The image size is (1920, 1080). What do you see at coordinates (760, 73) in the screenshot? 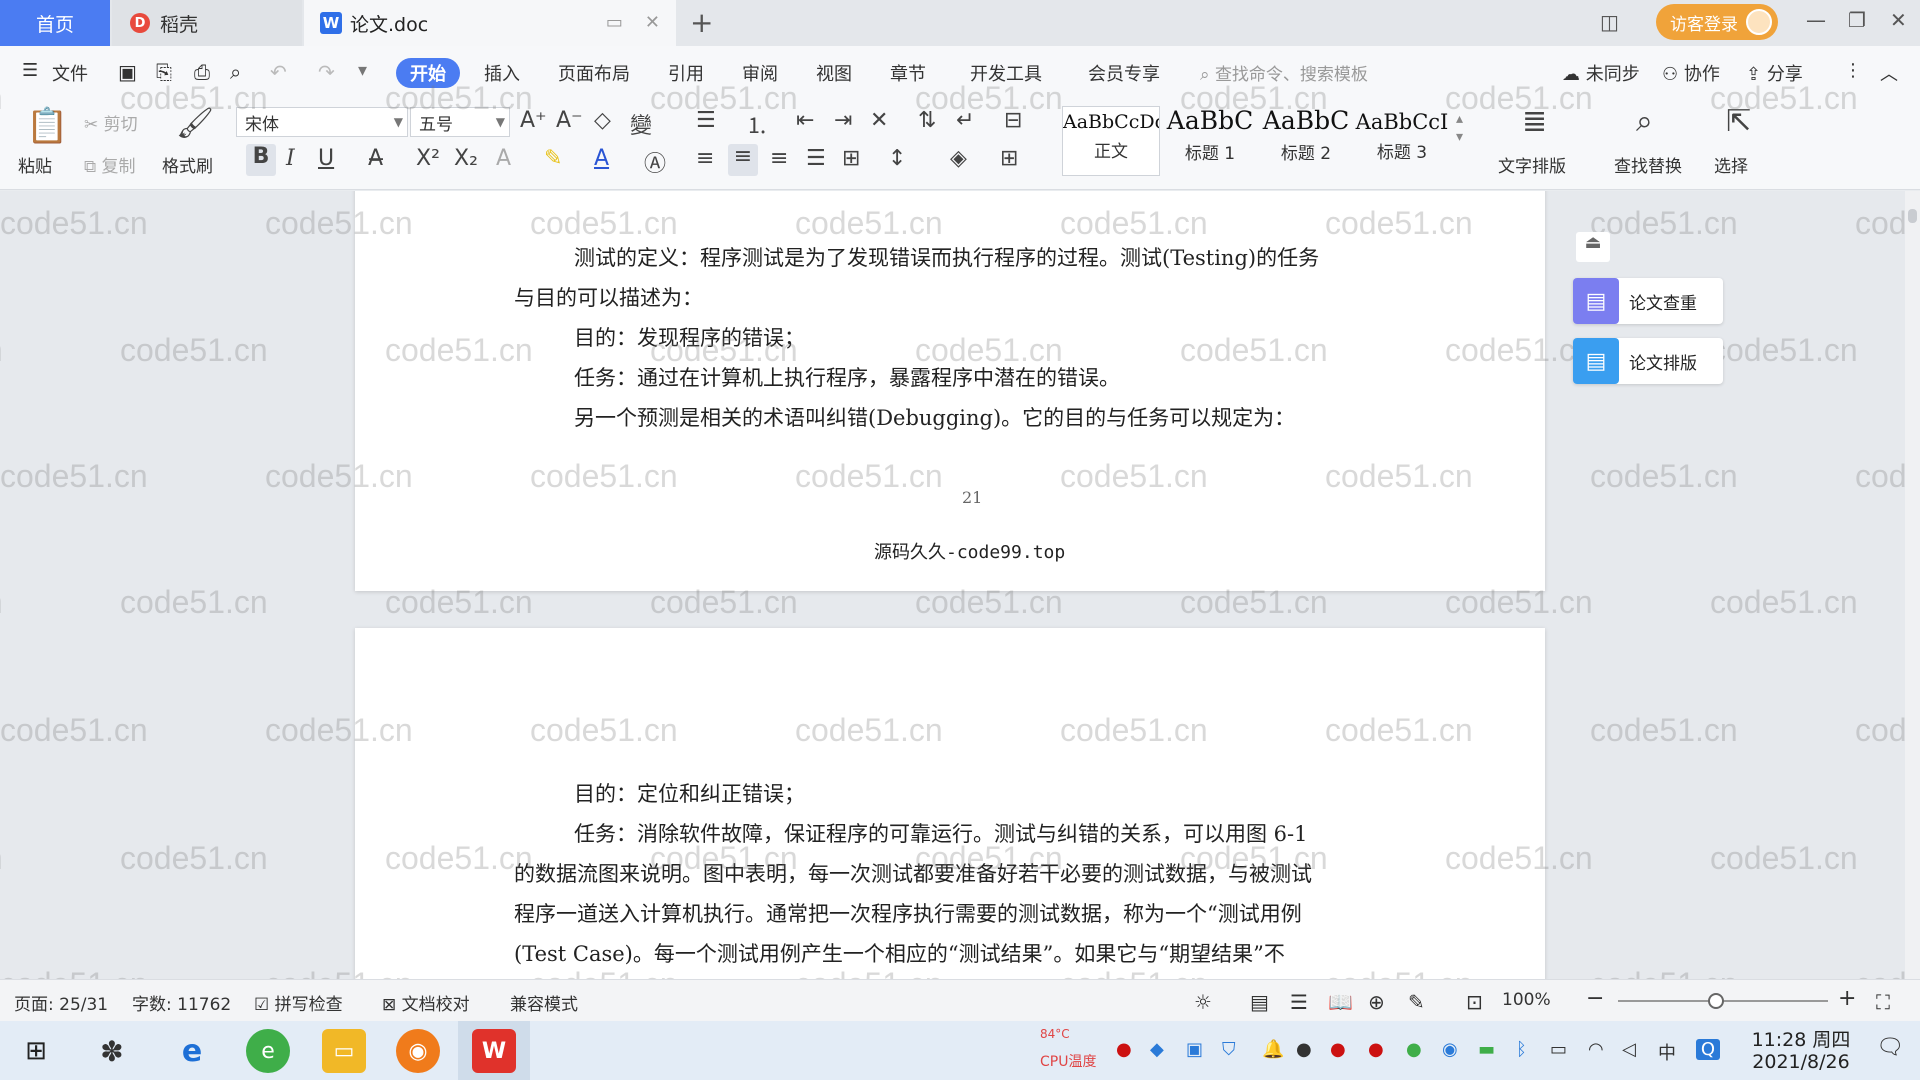
I see `tab-review: 审阅` at bounding box center [760, 73].